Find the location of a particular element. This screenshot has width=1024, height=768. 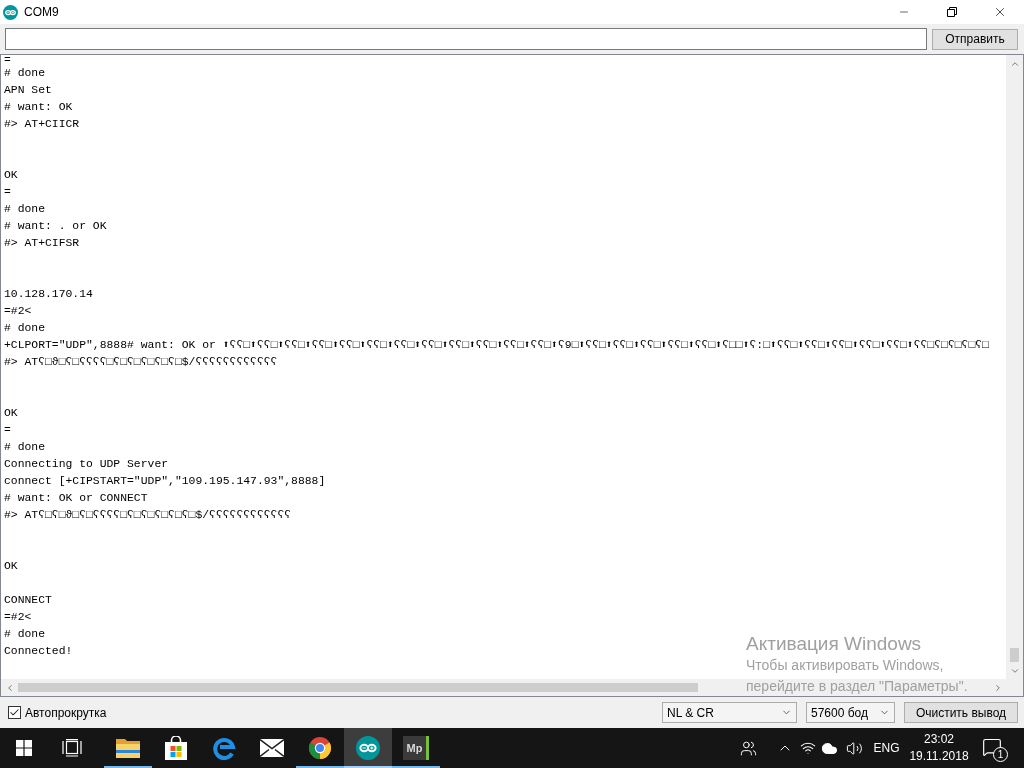

check-icon is located at coordinates (14, 712).